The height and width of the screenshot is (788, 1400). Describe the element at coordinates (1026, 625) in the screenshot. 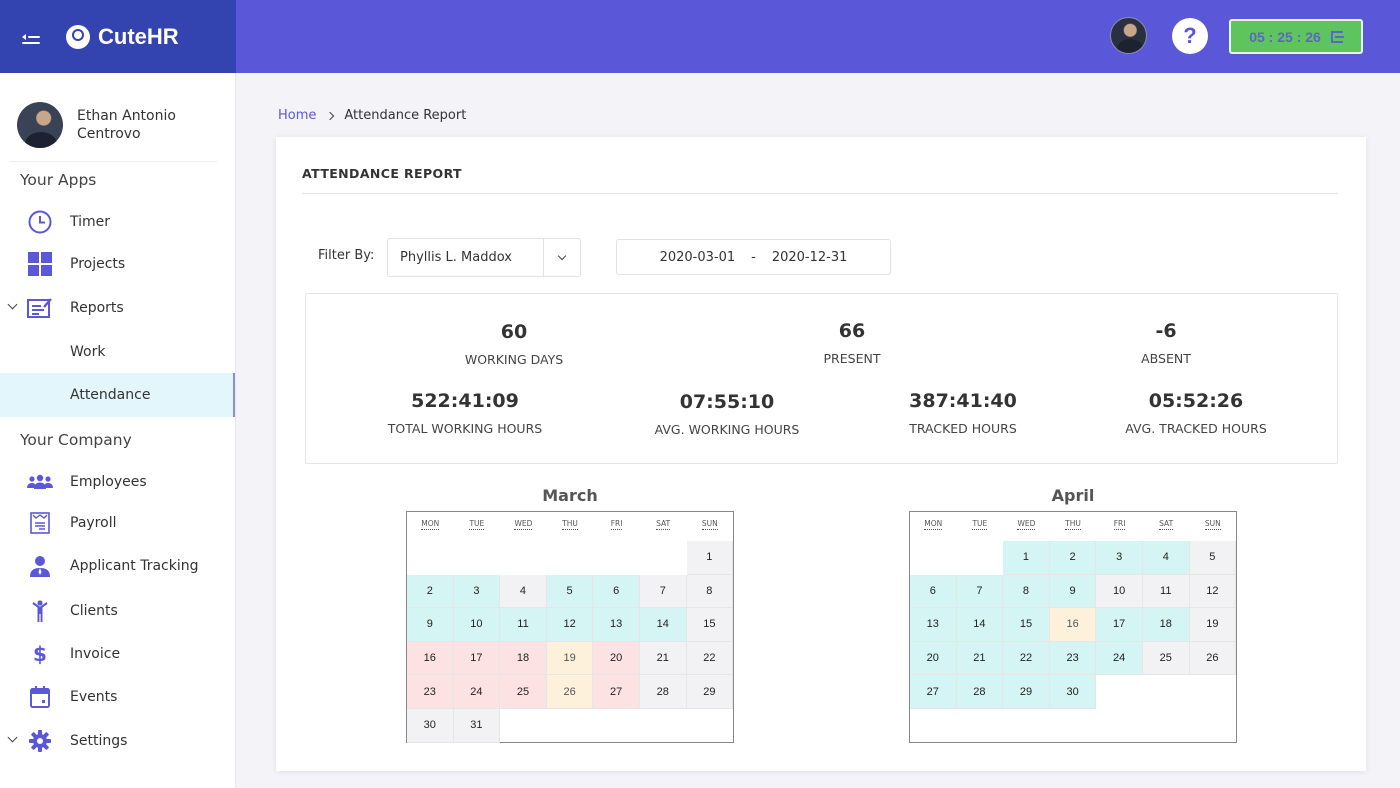

I see `day-cell-present: 15` at that location.